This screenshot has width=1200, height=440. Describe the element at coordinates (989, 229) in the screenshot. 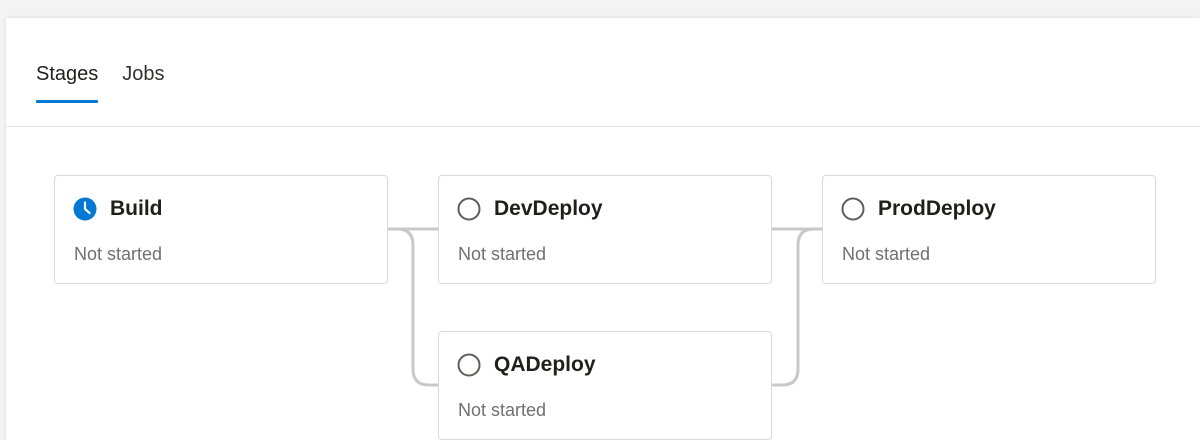

I see `stage-card-proddeploy: ProdDeploy Not started` at that location.